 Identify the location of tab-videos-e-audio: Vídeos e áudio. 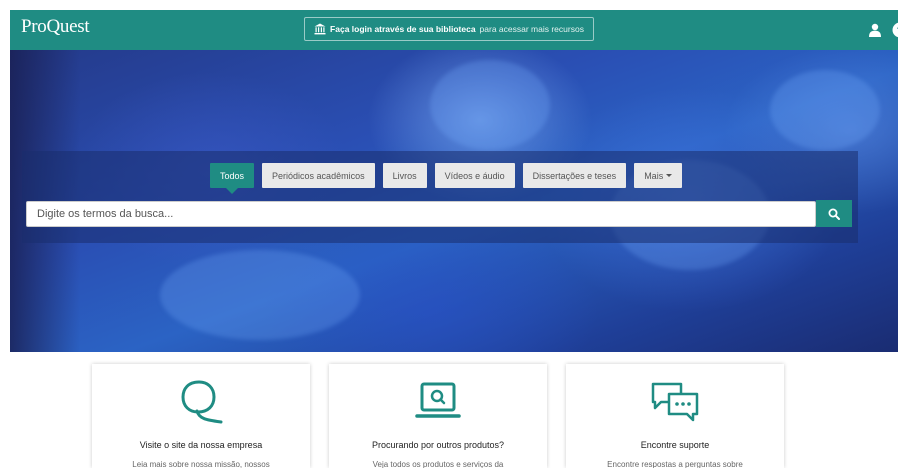
(474, 175).